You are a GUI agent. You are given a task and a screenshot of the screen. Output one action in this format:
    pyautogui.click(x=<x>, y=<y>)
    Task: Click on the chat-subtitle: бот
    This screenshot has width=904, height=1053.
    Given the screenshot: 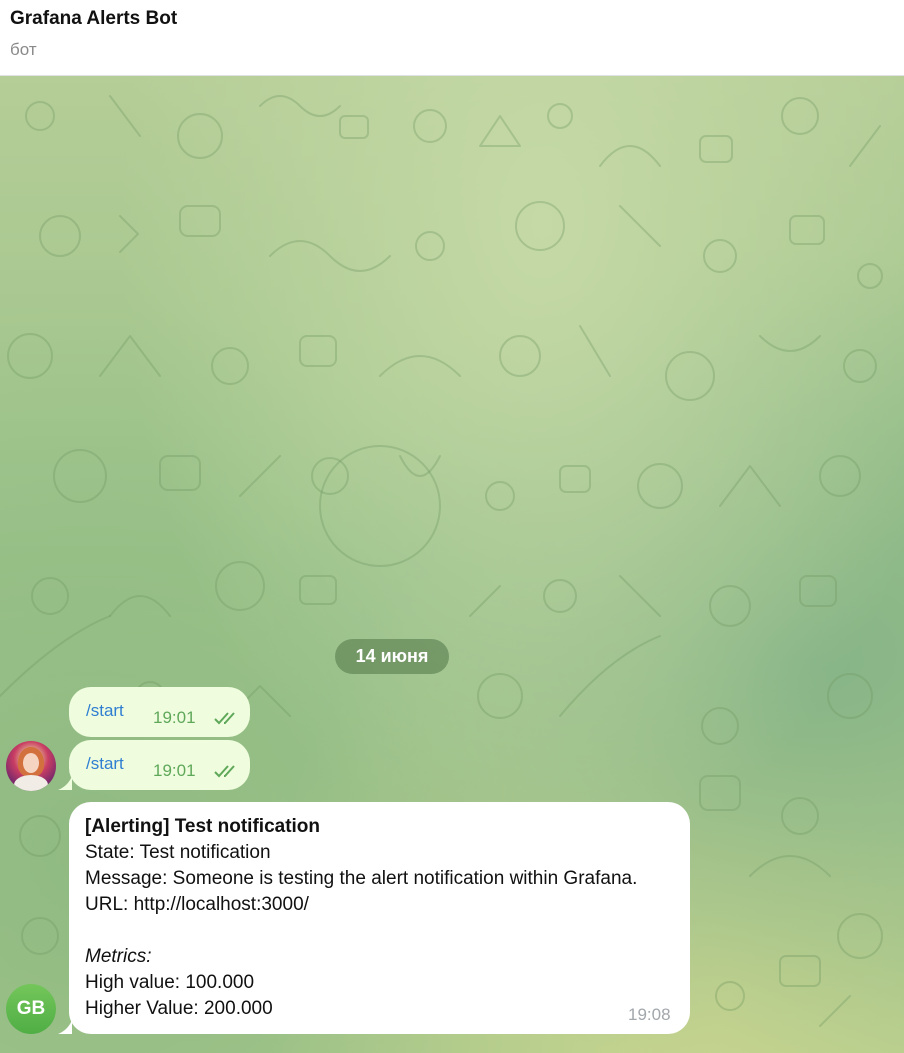 What is the action you would take?
    pyautogui.click(x=23, y=49)
    